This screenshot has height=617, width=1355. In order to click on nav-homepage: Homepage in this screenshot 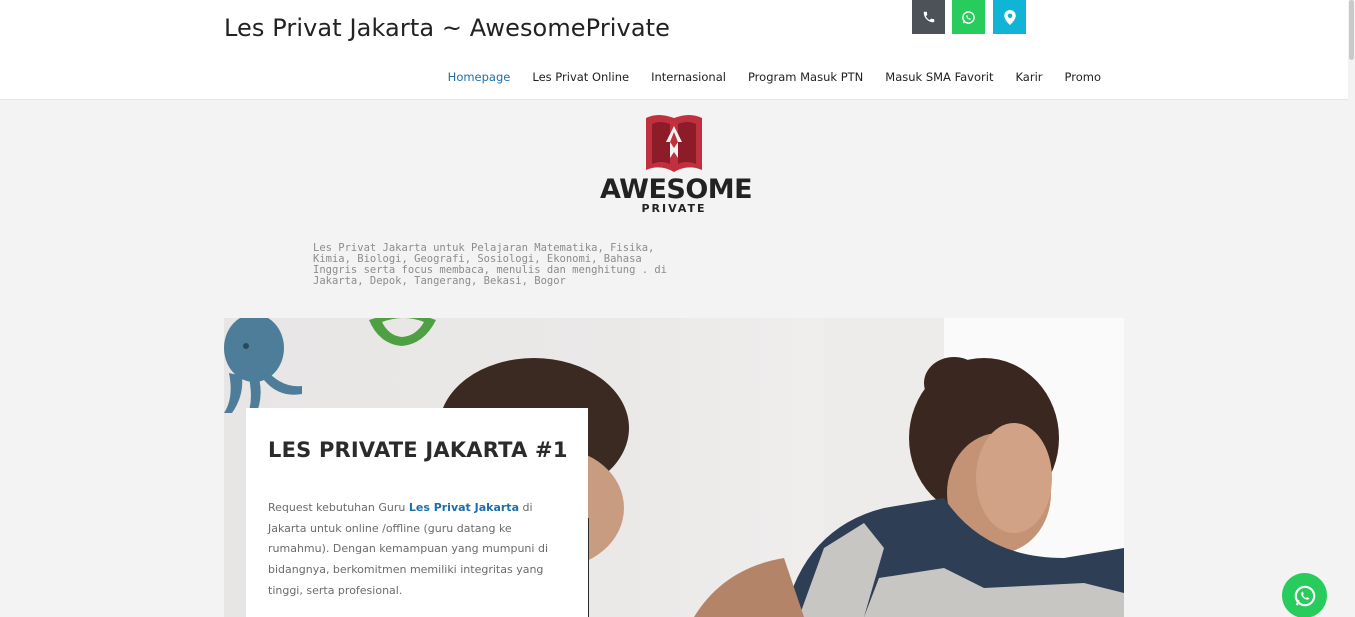, I will do `click(479, 77)`.